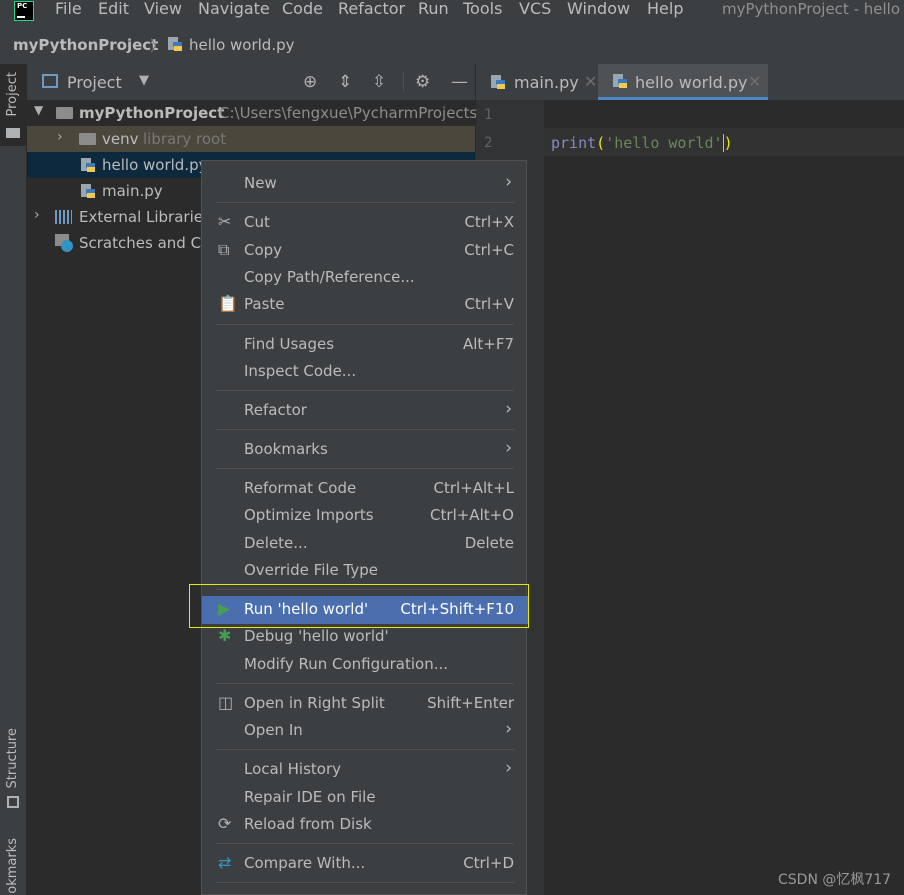 This screenshot has width=904, height=895. I want to click on tab-hello-world-py: hello world.py ✕, so click(683, 82).